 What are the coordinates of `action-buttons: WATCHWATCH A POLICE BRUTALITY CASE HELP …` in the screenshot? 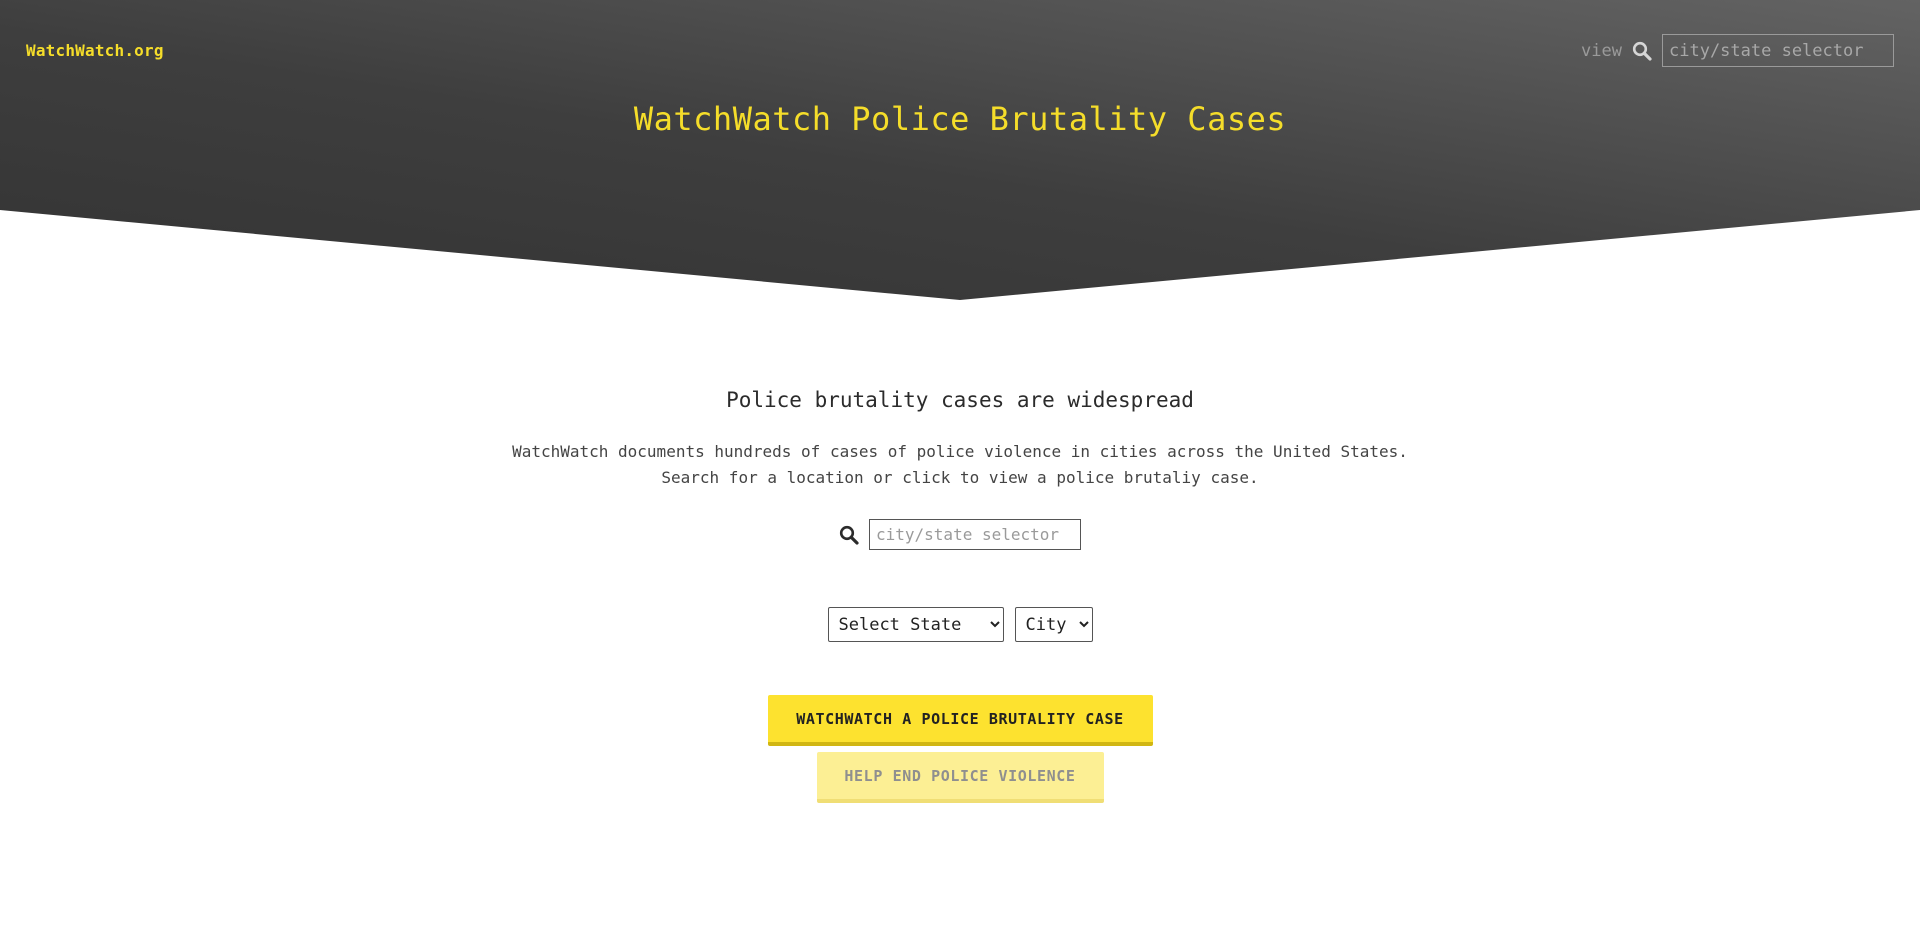 It's located at (960, 749).